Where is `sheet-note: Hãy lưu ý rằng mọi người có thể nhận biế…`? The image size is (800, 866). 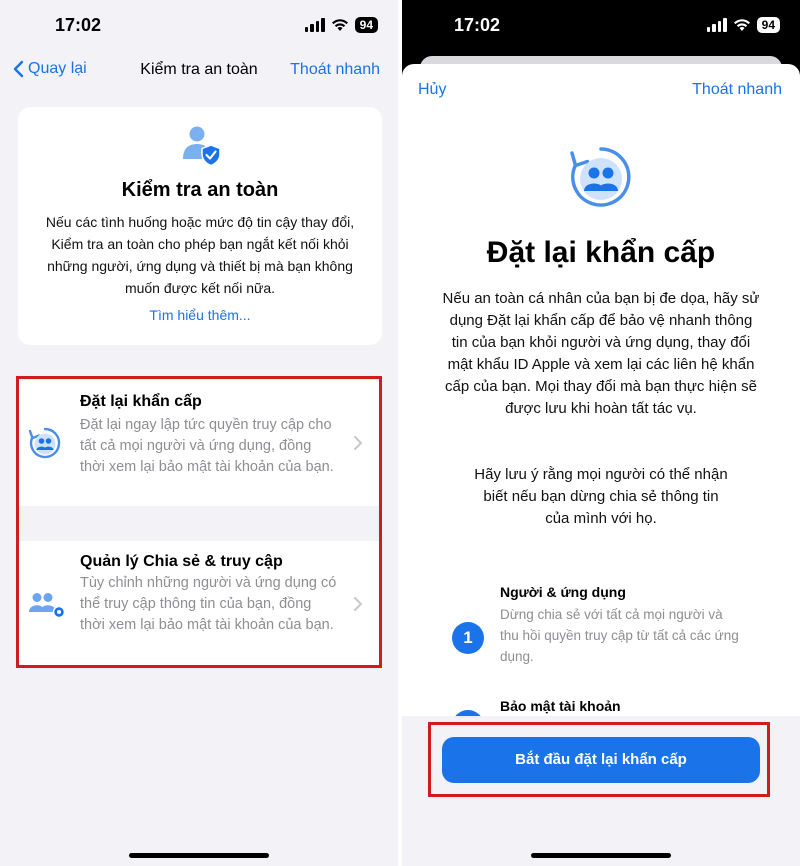
sheet-note: Hãy lưu ý rằng mọi người có thể nhận biế… is located at coordinates (601, 496).